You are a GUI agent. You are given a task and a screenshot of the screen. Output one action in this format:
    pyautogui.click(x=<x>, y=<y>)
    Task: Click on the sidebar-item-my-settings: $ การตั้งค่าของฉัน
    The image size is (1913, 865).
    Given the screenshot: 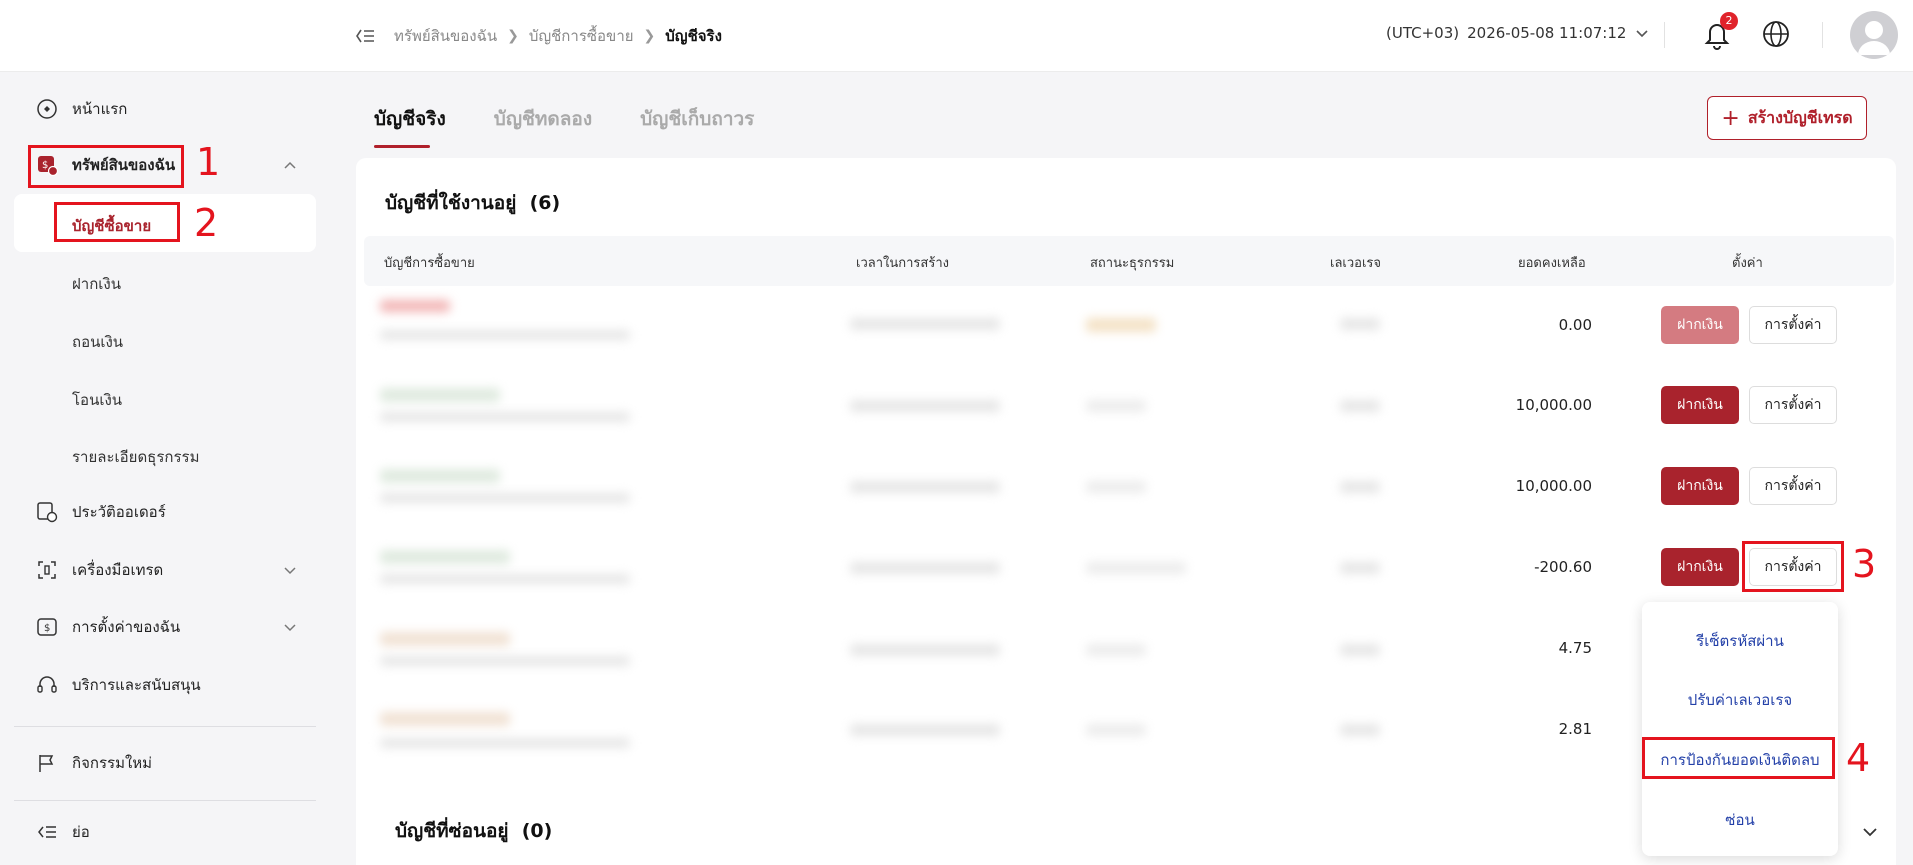 What is the action you would take?
    pyautogui.click(x=108, y=627)
    